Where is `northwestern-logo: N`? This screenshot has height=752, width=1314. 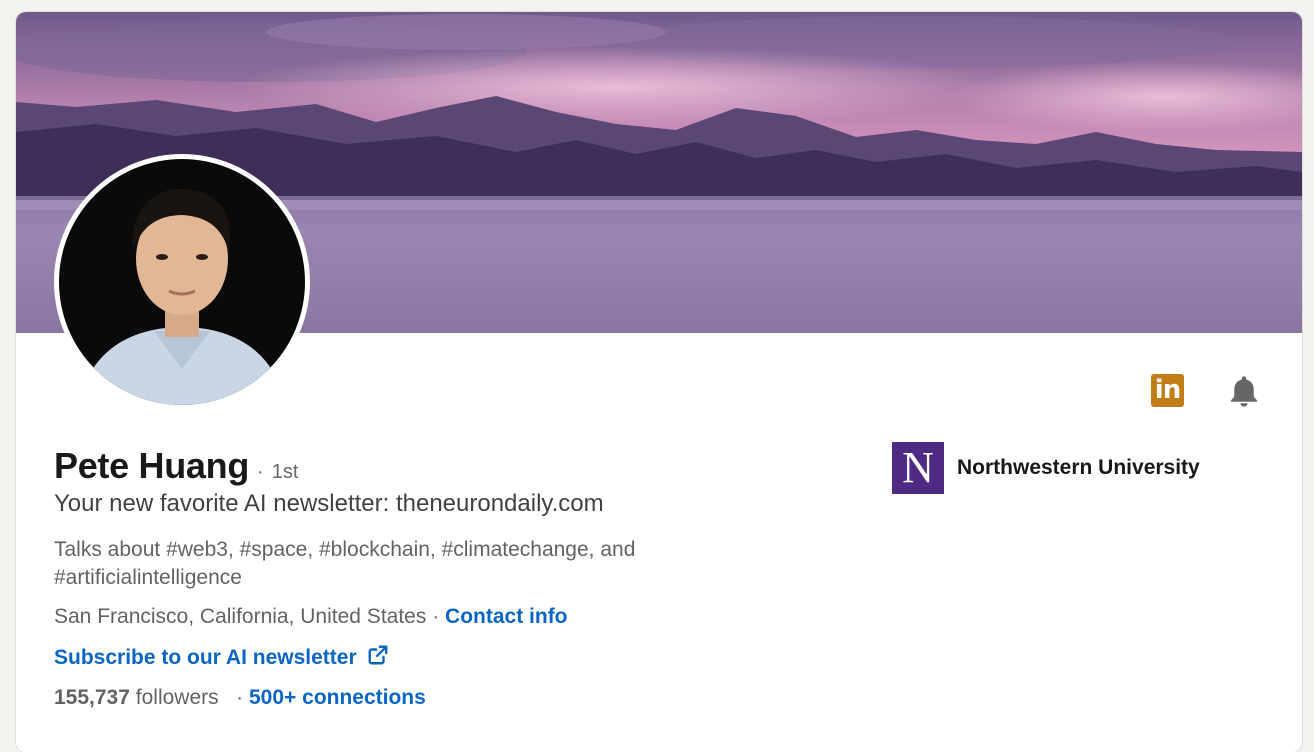
northwestern-logo: N is located at coordinates (918, 468).